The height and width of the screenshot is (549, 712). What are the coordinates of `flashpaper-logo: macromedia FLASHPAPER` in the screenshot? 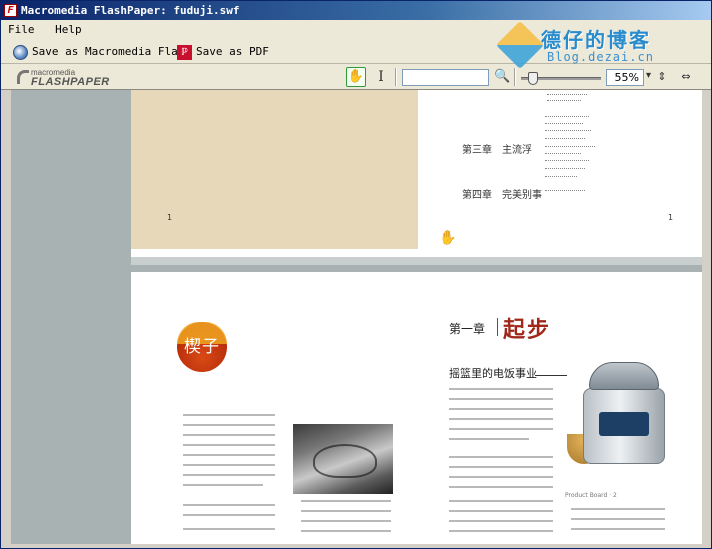 It's located at (63, 78).